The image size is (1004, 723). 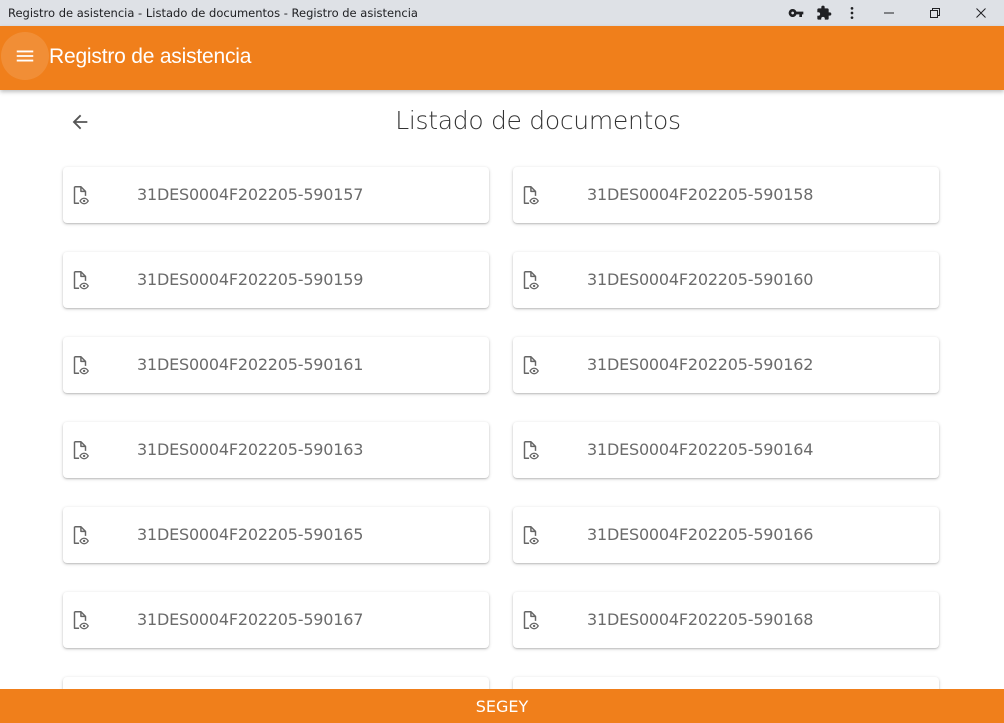 I want to click on document-card: 31DES0004F202205-590168, so click(x=726, y=620).